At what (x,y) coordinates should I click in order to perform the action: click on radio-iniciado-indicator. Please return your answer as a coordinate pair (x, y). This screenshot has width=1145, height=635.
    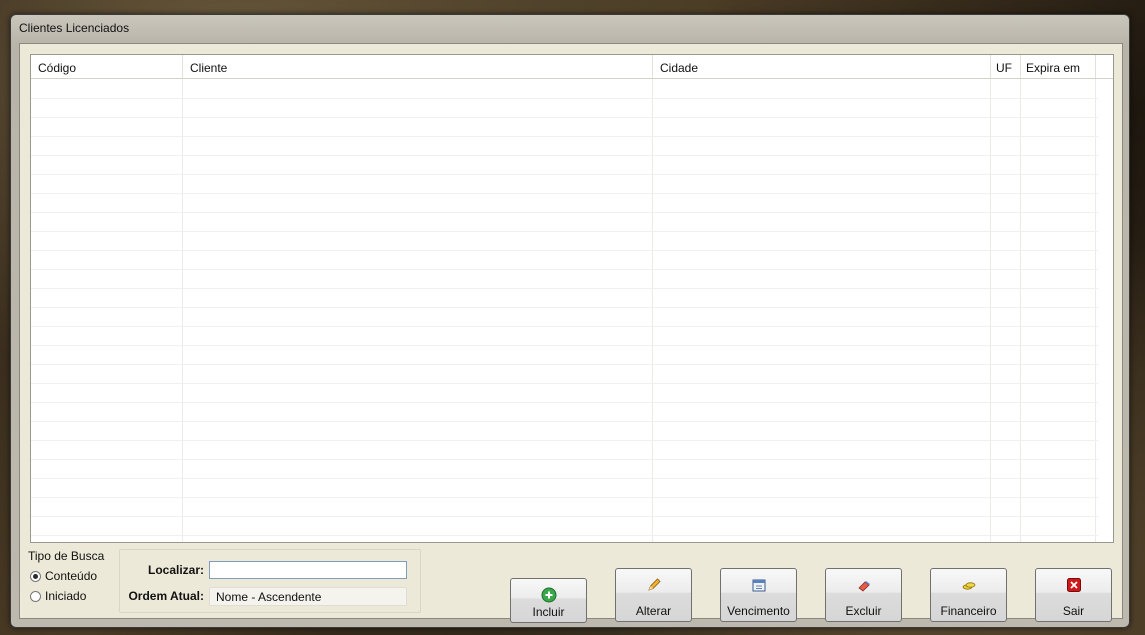
    Looking at the image, I should click on (35, 596).